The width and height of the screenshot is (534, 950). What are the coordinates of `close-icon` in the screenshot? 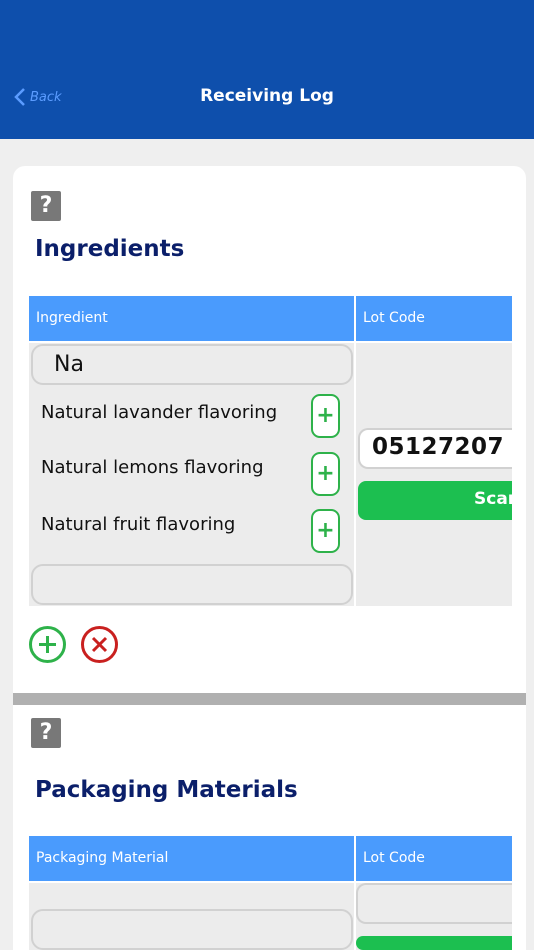 It's located at (99, 644).